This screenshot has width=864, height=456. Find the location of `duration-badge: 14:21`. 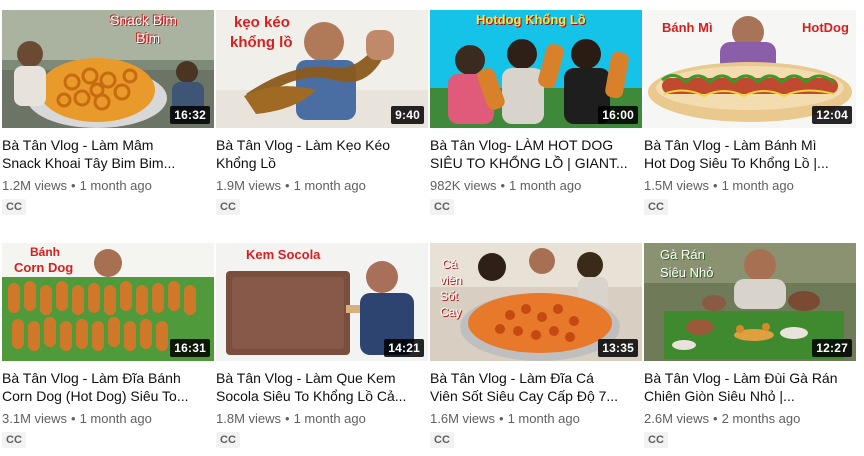

duration-badge: 14:21 is located at coordinates (404, 348).